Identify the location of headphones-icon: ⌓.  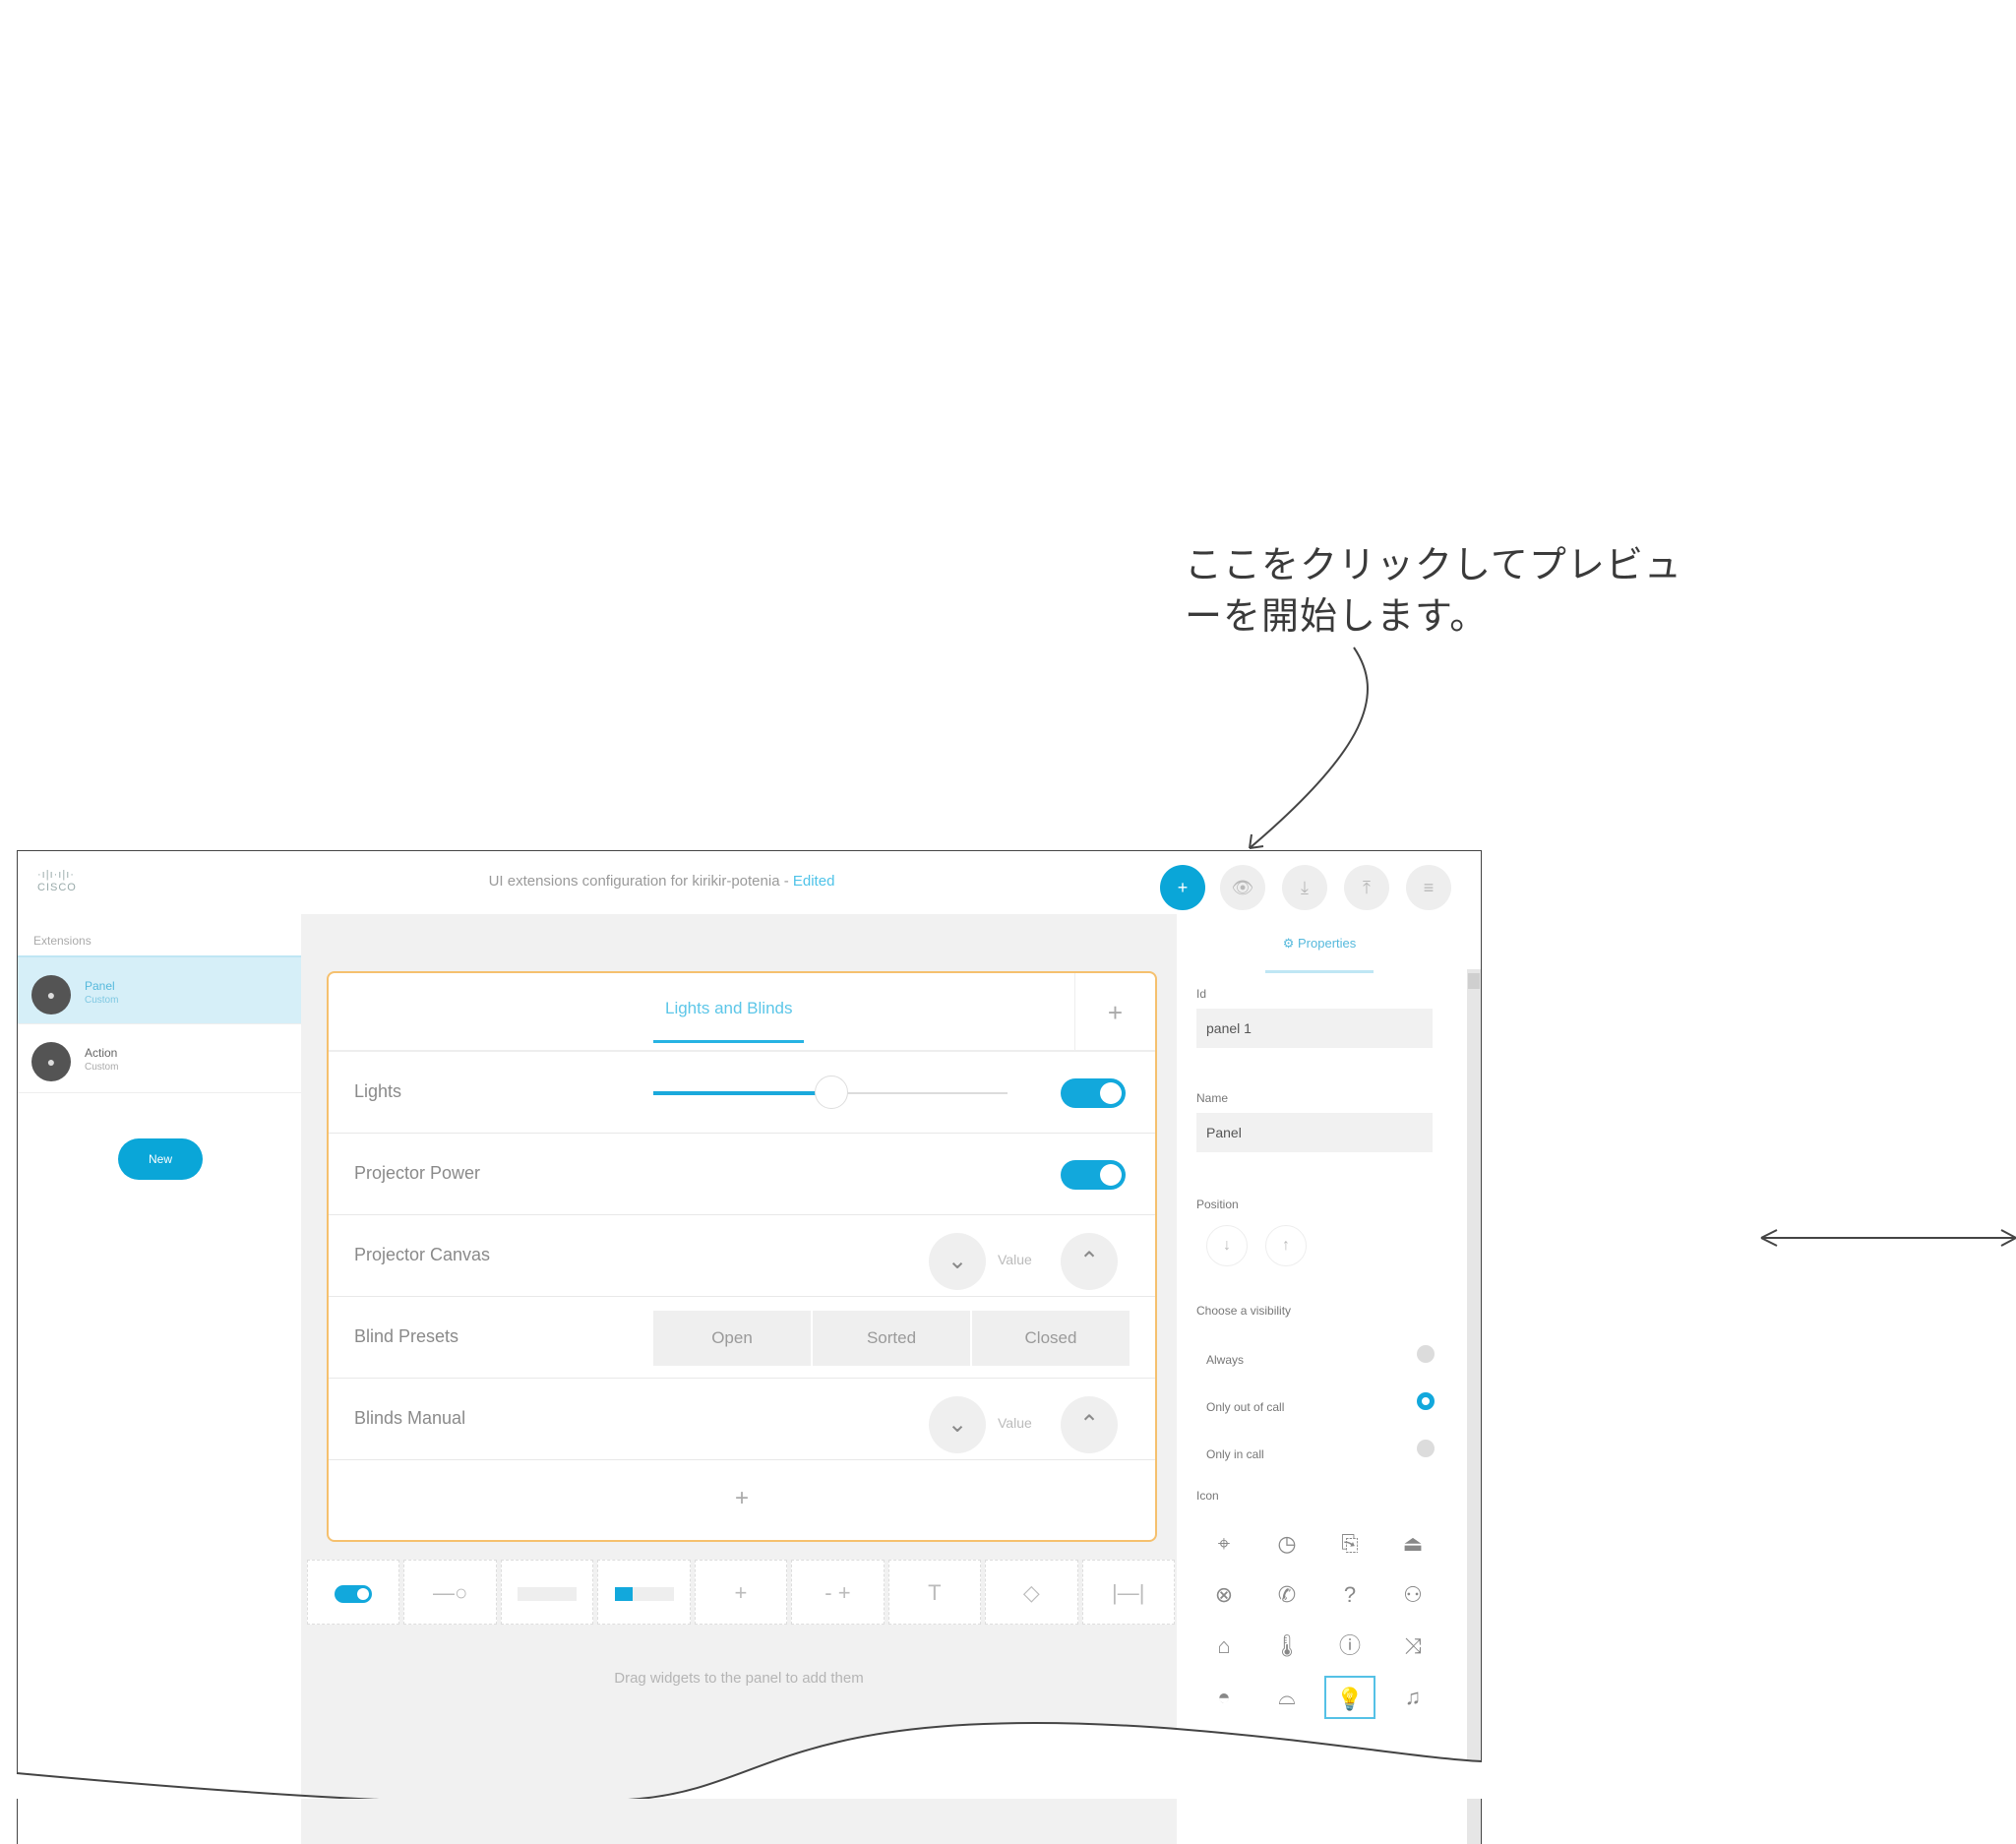
(1287, 1697).